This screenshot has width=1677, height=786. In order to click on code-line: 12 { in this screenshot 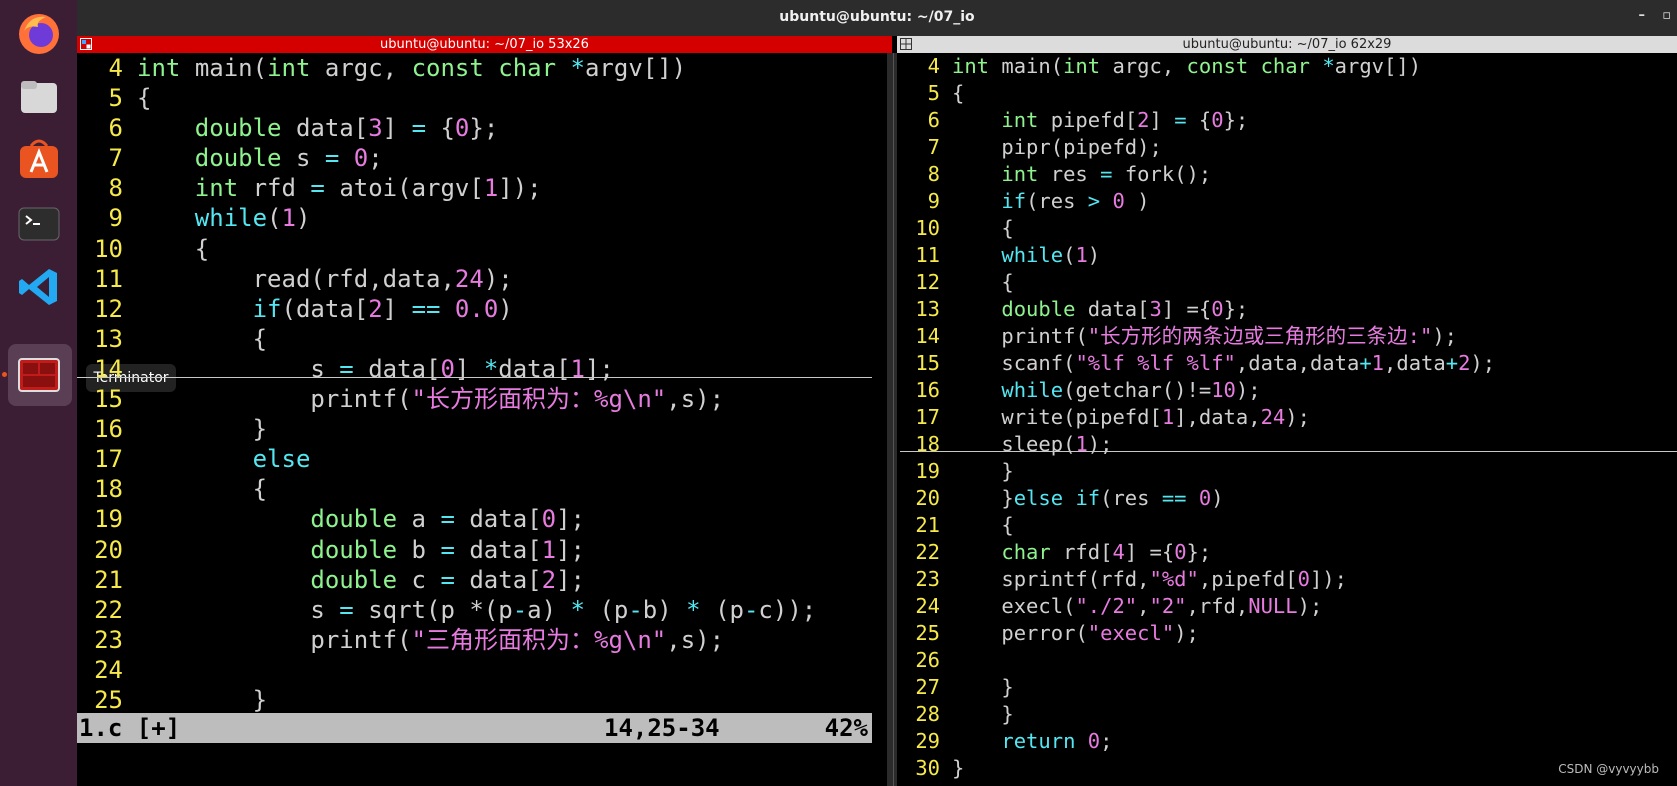, I will do `click(1288, 282)`.